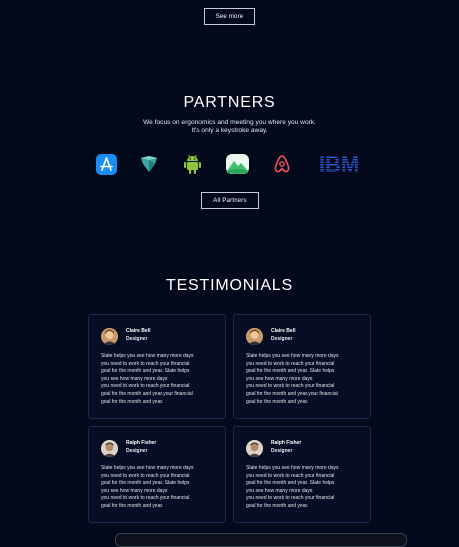 The image size is (459, 547). I want to click on all-partners-button: All Partners, so click(230, 200).